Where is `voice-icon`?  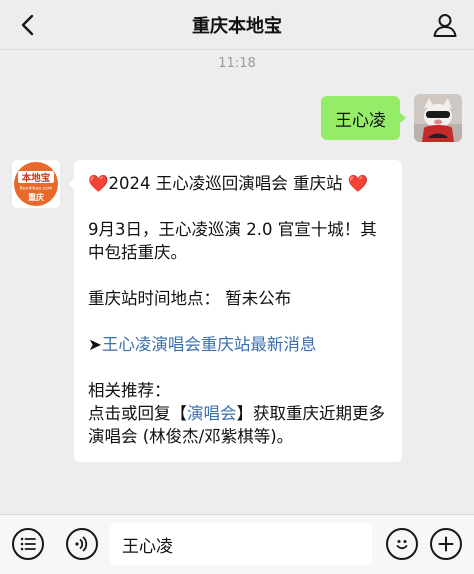
voice-icon is located at coordinates (81, 544).